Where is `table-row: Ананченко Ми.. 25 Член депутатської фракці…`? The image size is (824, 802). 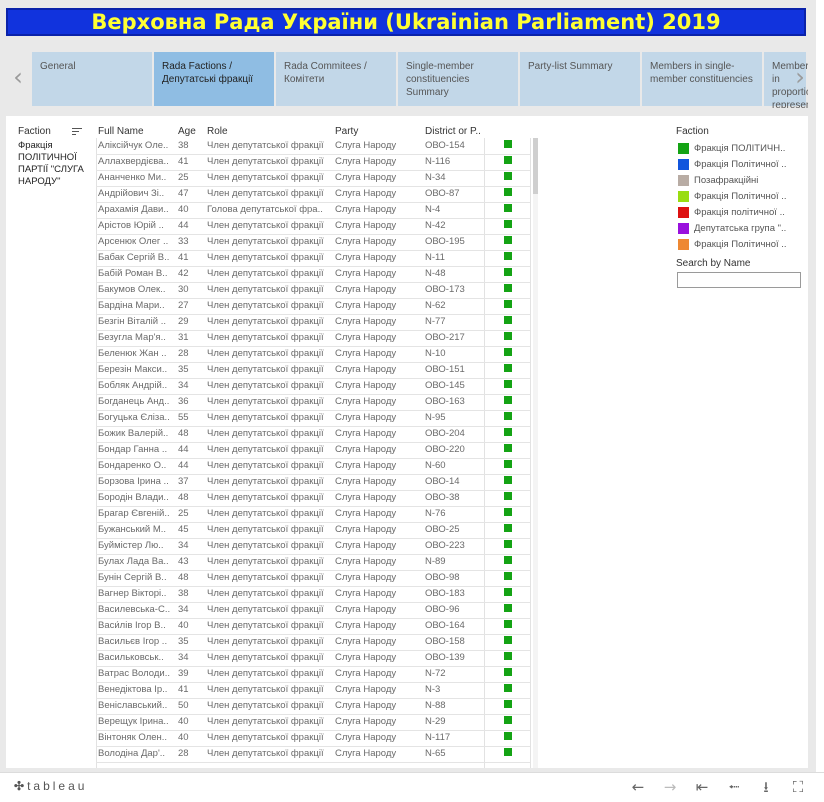 table-row: Ананченко Ми.. 25 Член депутатської фракці… is located at coordinates (313, 178).